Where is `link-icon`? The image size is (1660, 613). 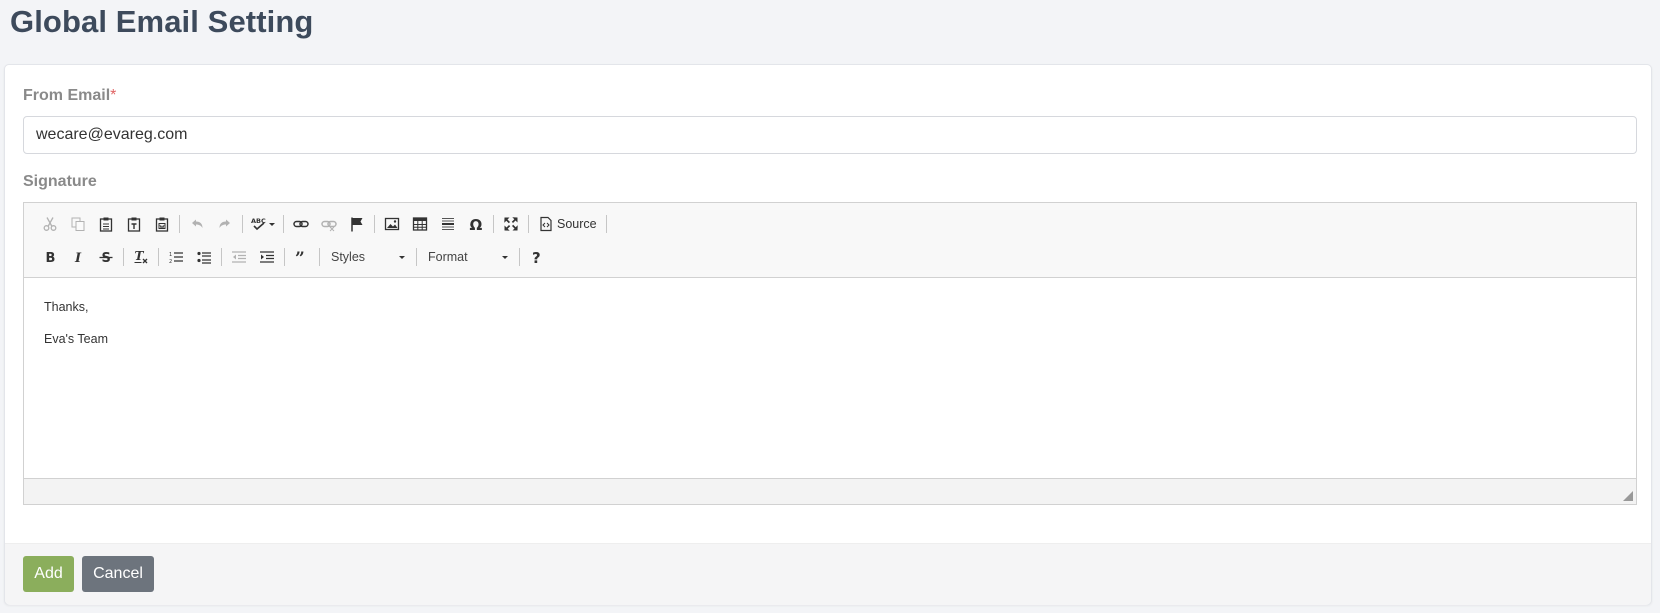 link-icon is located at coordinates (301, 224).